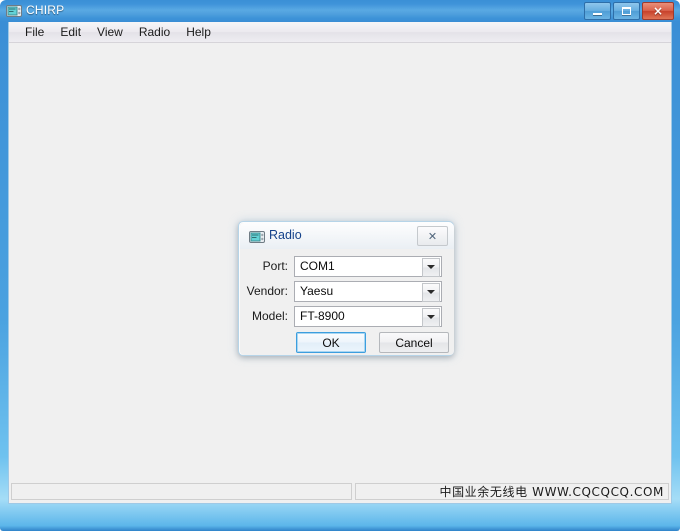 This screenshot has width=680, height=531. What do you see at coordinates (368, 291) in the screenshot?
I see `vendor-combobox: Yaesu` at bounding box center [368, 291].